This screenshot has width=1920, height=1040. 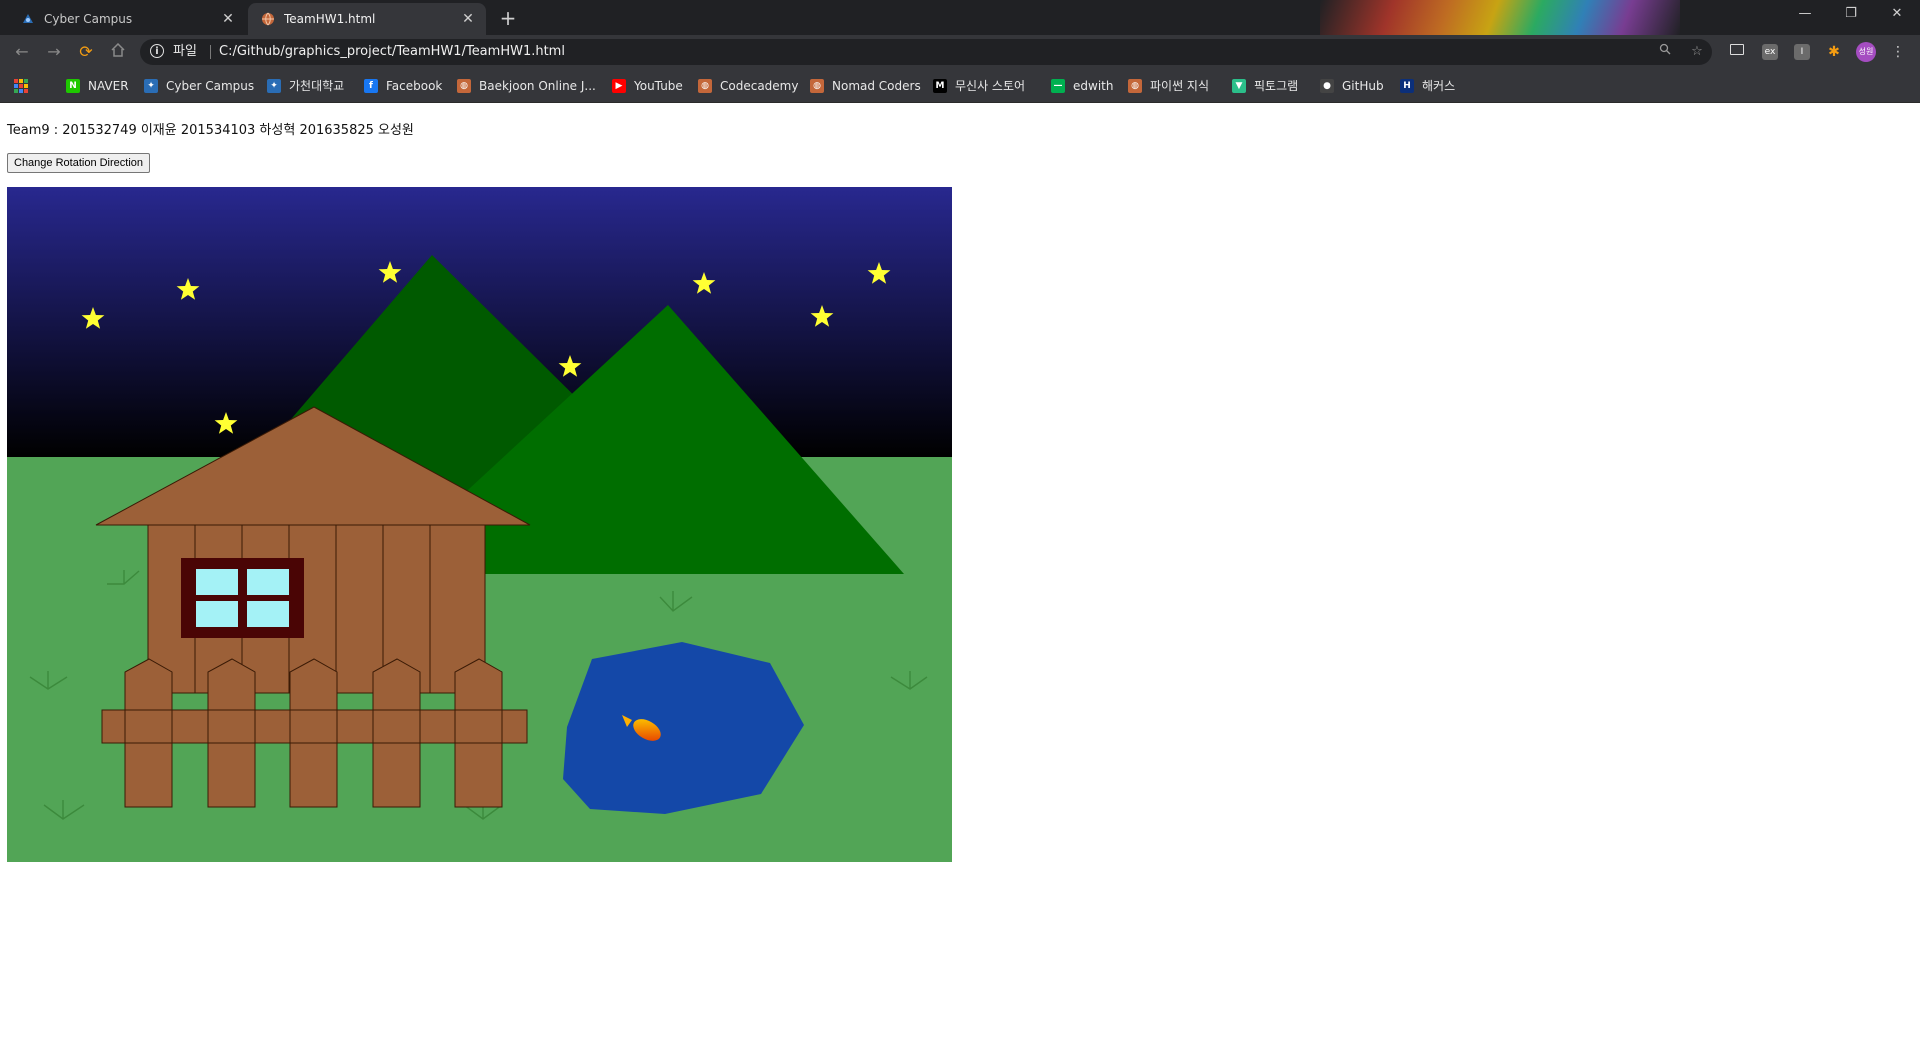 What do you see at coordinates (1239, 85) in the screenshot?
I see `pictogram-icon: ▼` at bounding box center [1239, 85].